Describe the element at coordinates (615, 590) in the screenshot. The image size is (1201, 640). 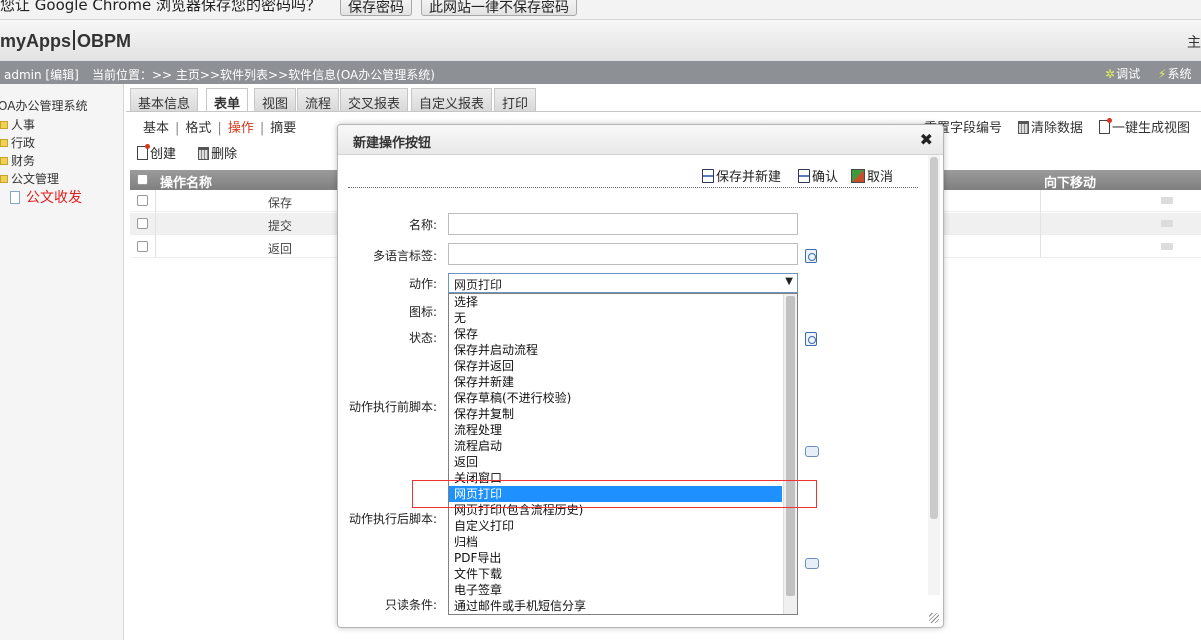
I see `action-option: 电子签章` at that location.